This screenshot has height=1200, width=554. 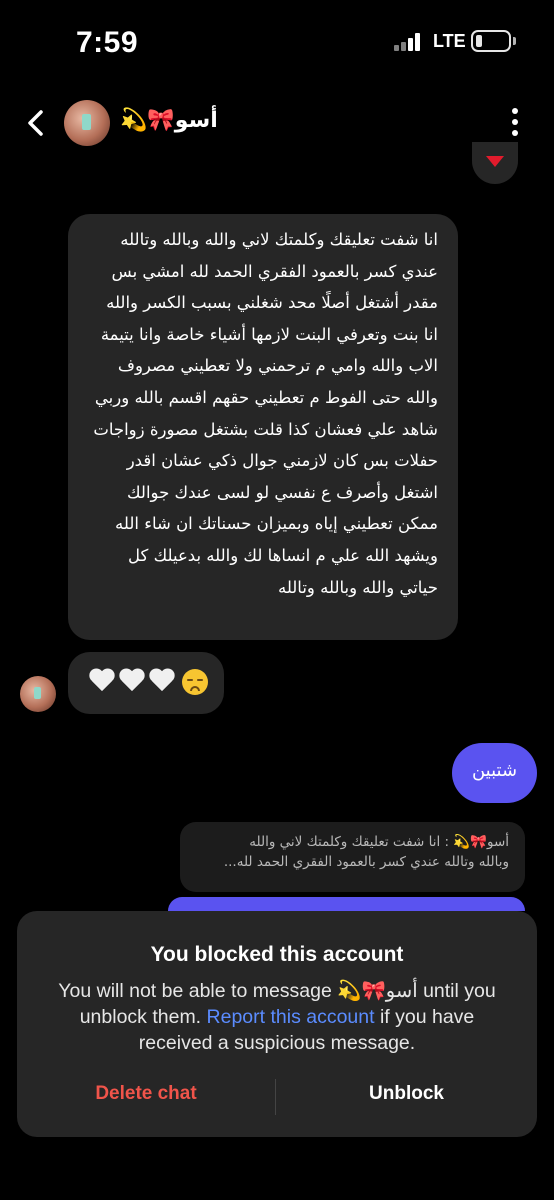 What do you see at coordinates (277, 124) in the screenshot?
I see `chat-header: أسو🎀💫` at bounding box center [277, 124].